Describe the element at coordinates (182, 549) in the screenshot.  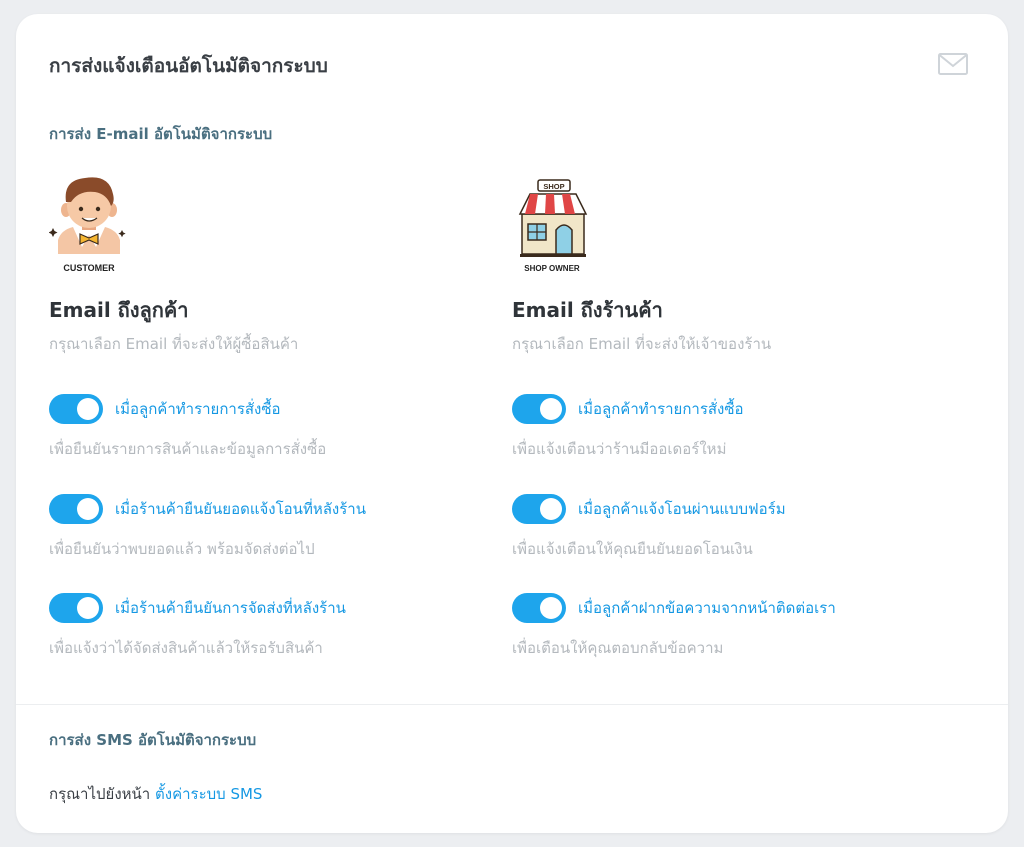
I see `option-description: เพื่อยืนยันว่าพบยอดแล้ว พร้อมจัดส่งต่อไป` at that location.